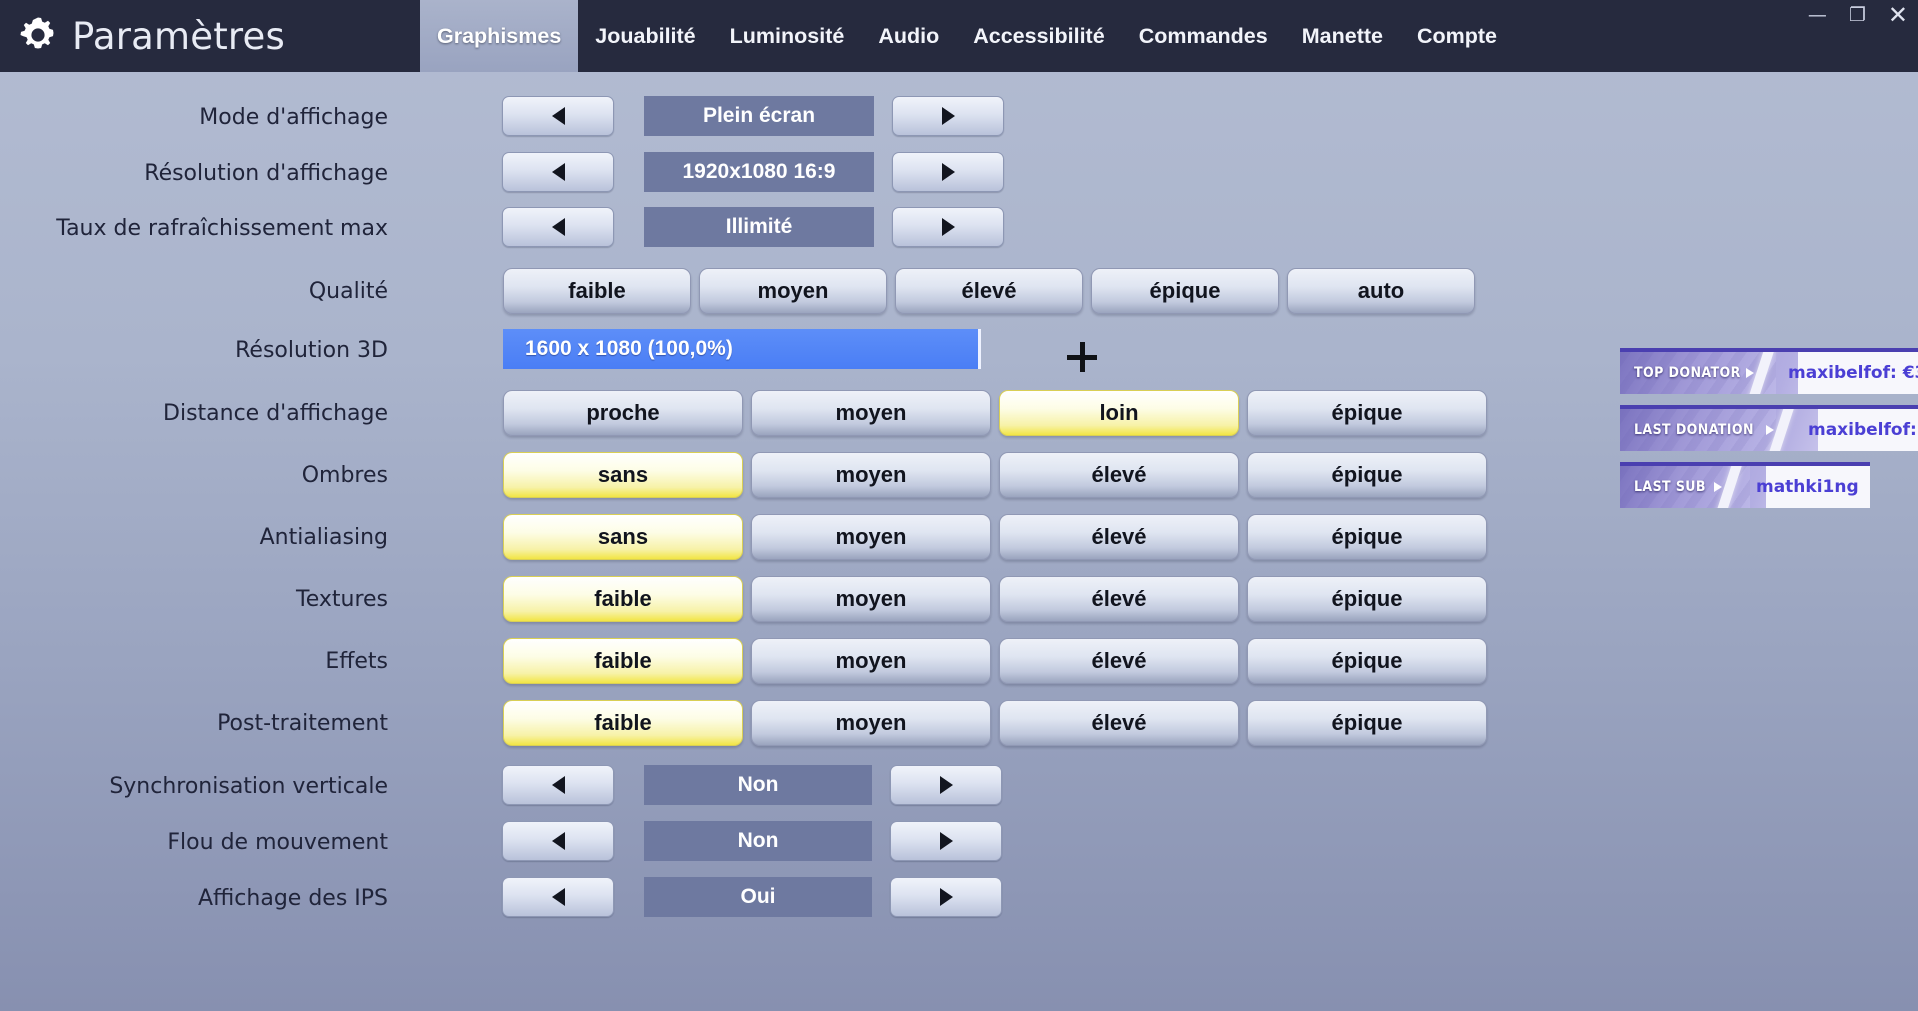 The width and height of the screenshot is (1918, 1011). Describe the element at coordinates (948, 172) in the screenshot. I see `next-arrow-display_resolution` at that location.